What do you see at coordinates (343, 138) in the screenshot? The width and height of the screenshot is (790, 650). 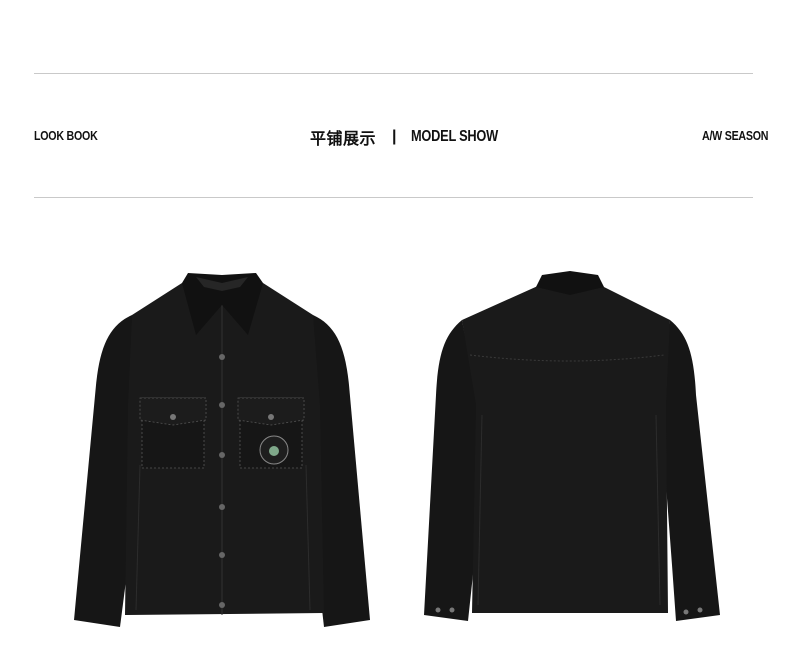 I see `section-title-cn: 平铺展示` at bounding box center [343, 138].